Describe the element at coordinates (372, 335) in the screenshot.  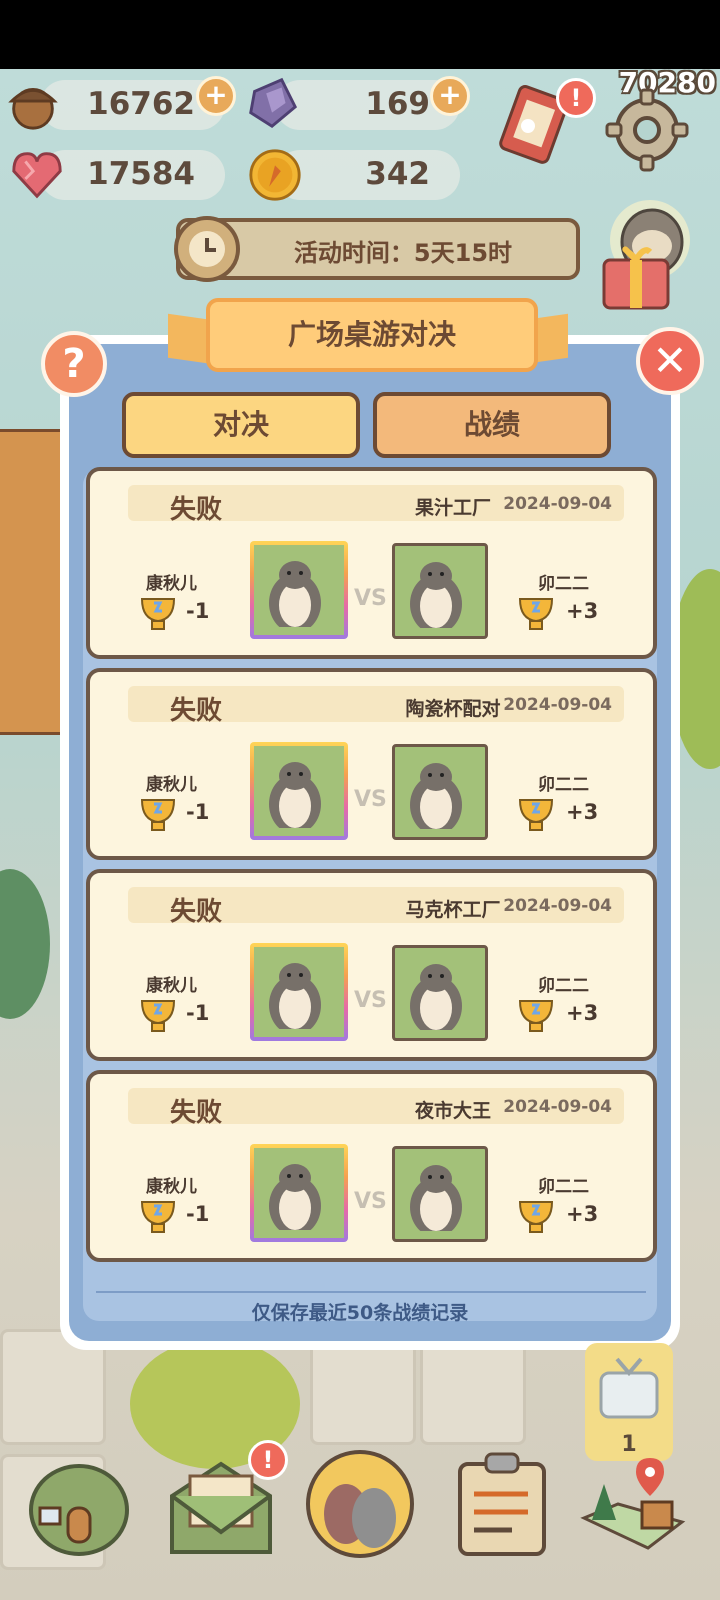
I see `dialog-title: 广场桌游对决` at that location.